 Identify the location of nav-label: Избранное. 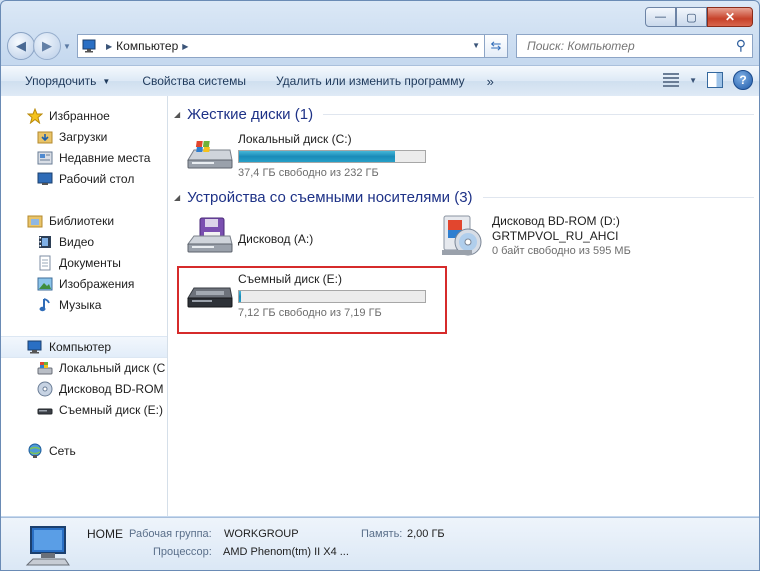
(79, 116).